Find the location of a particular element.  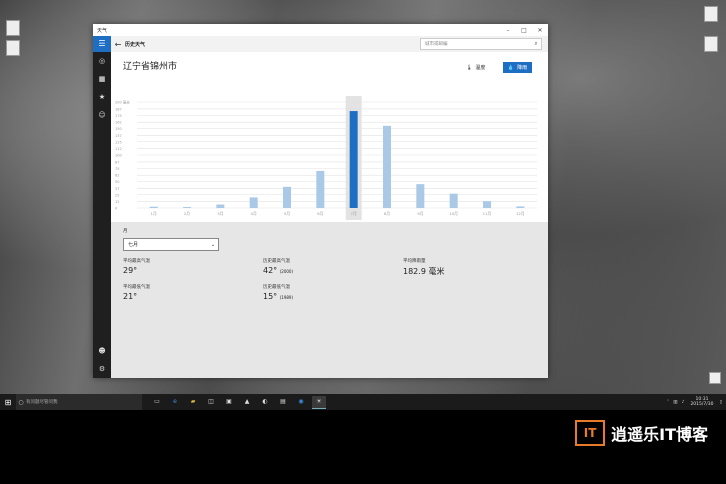

weather-app-taskbar-icon: ☀ is located at coordinates (319, 402).